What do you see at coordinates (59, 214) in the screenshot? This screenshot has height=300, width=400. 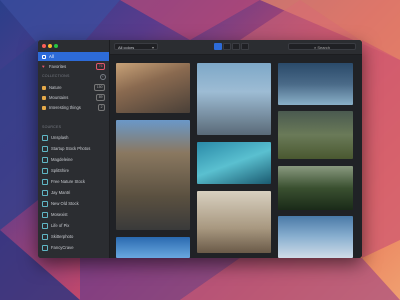 I see `sidebar-item-label: Mosexist` at bounding box center [59, 214].